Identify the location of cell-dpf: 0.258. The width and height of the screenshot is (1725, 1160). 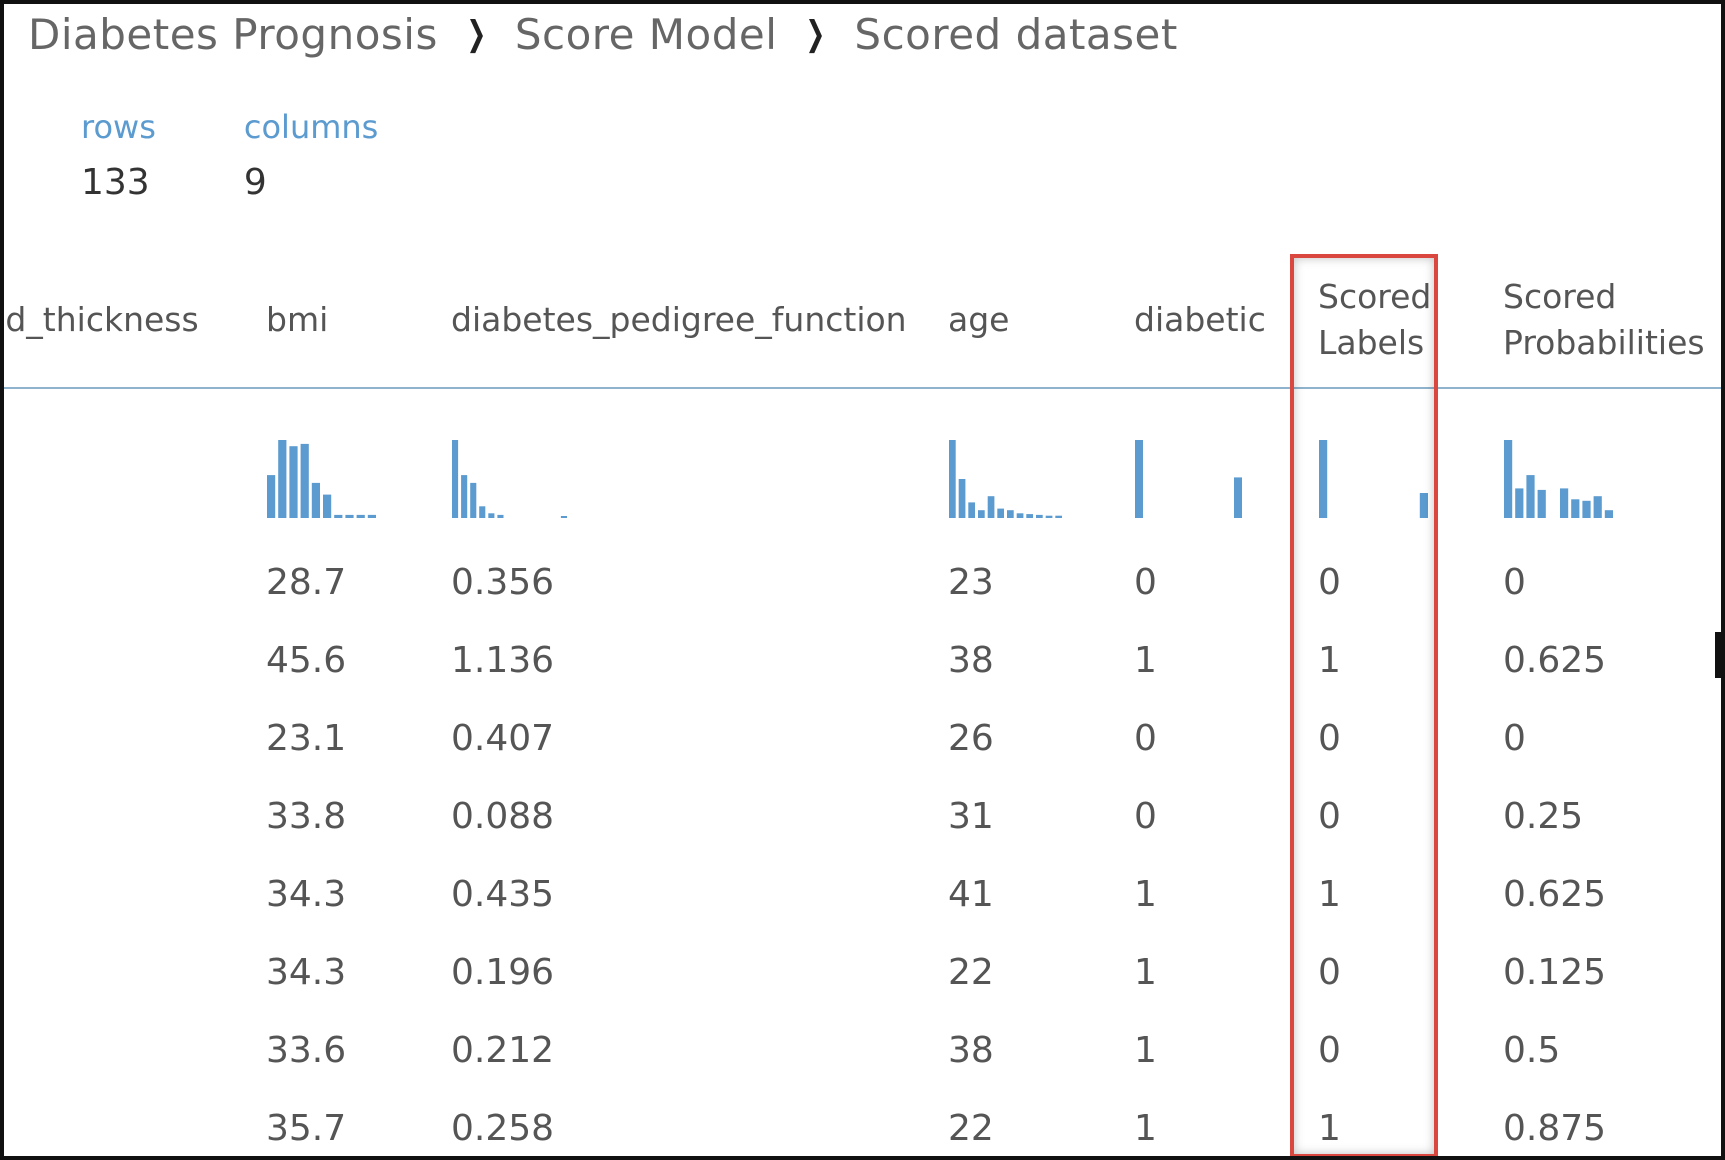
(502, 1128).